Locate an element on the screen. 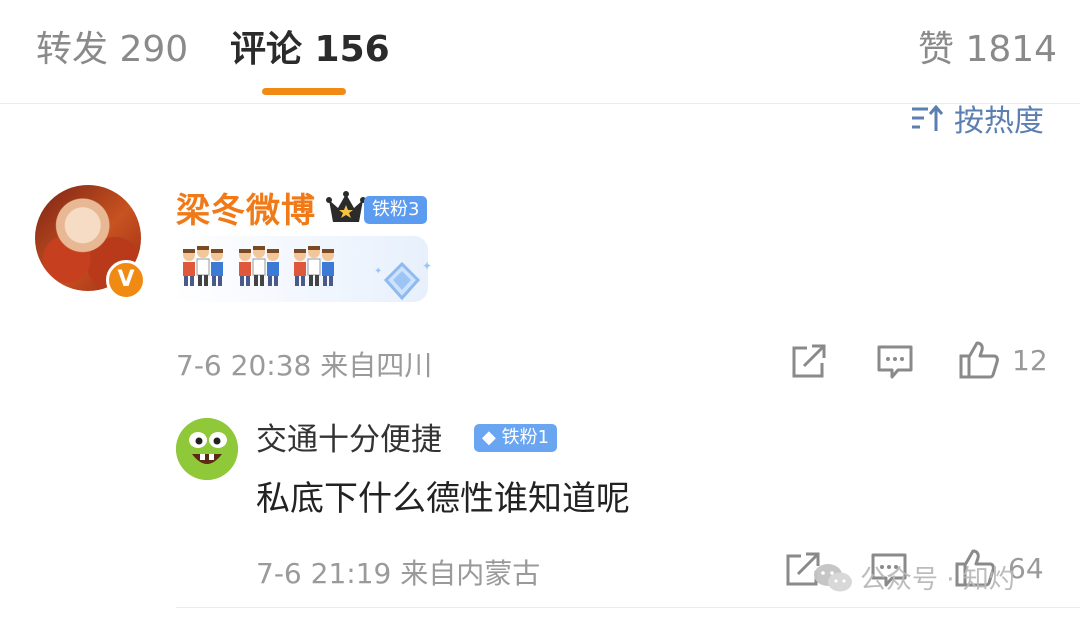 Image resolution: width=1080 pixels, height=625 pixels. comment-timestamp: 7-6 20:38 来自四川 is located at coordinates (304, 365).